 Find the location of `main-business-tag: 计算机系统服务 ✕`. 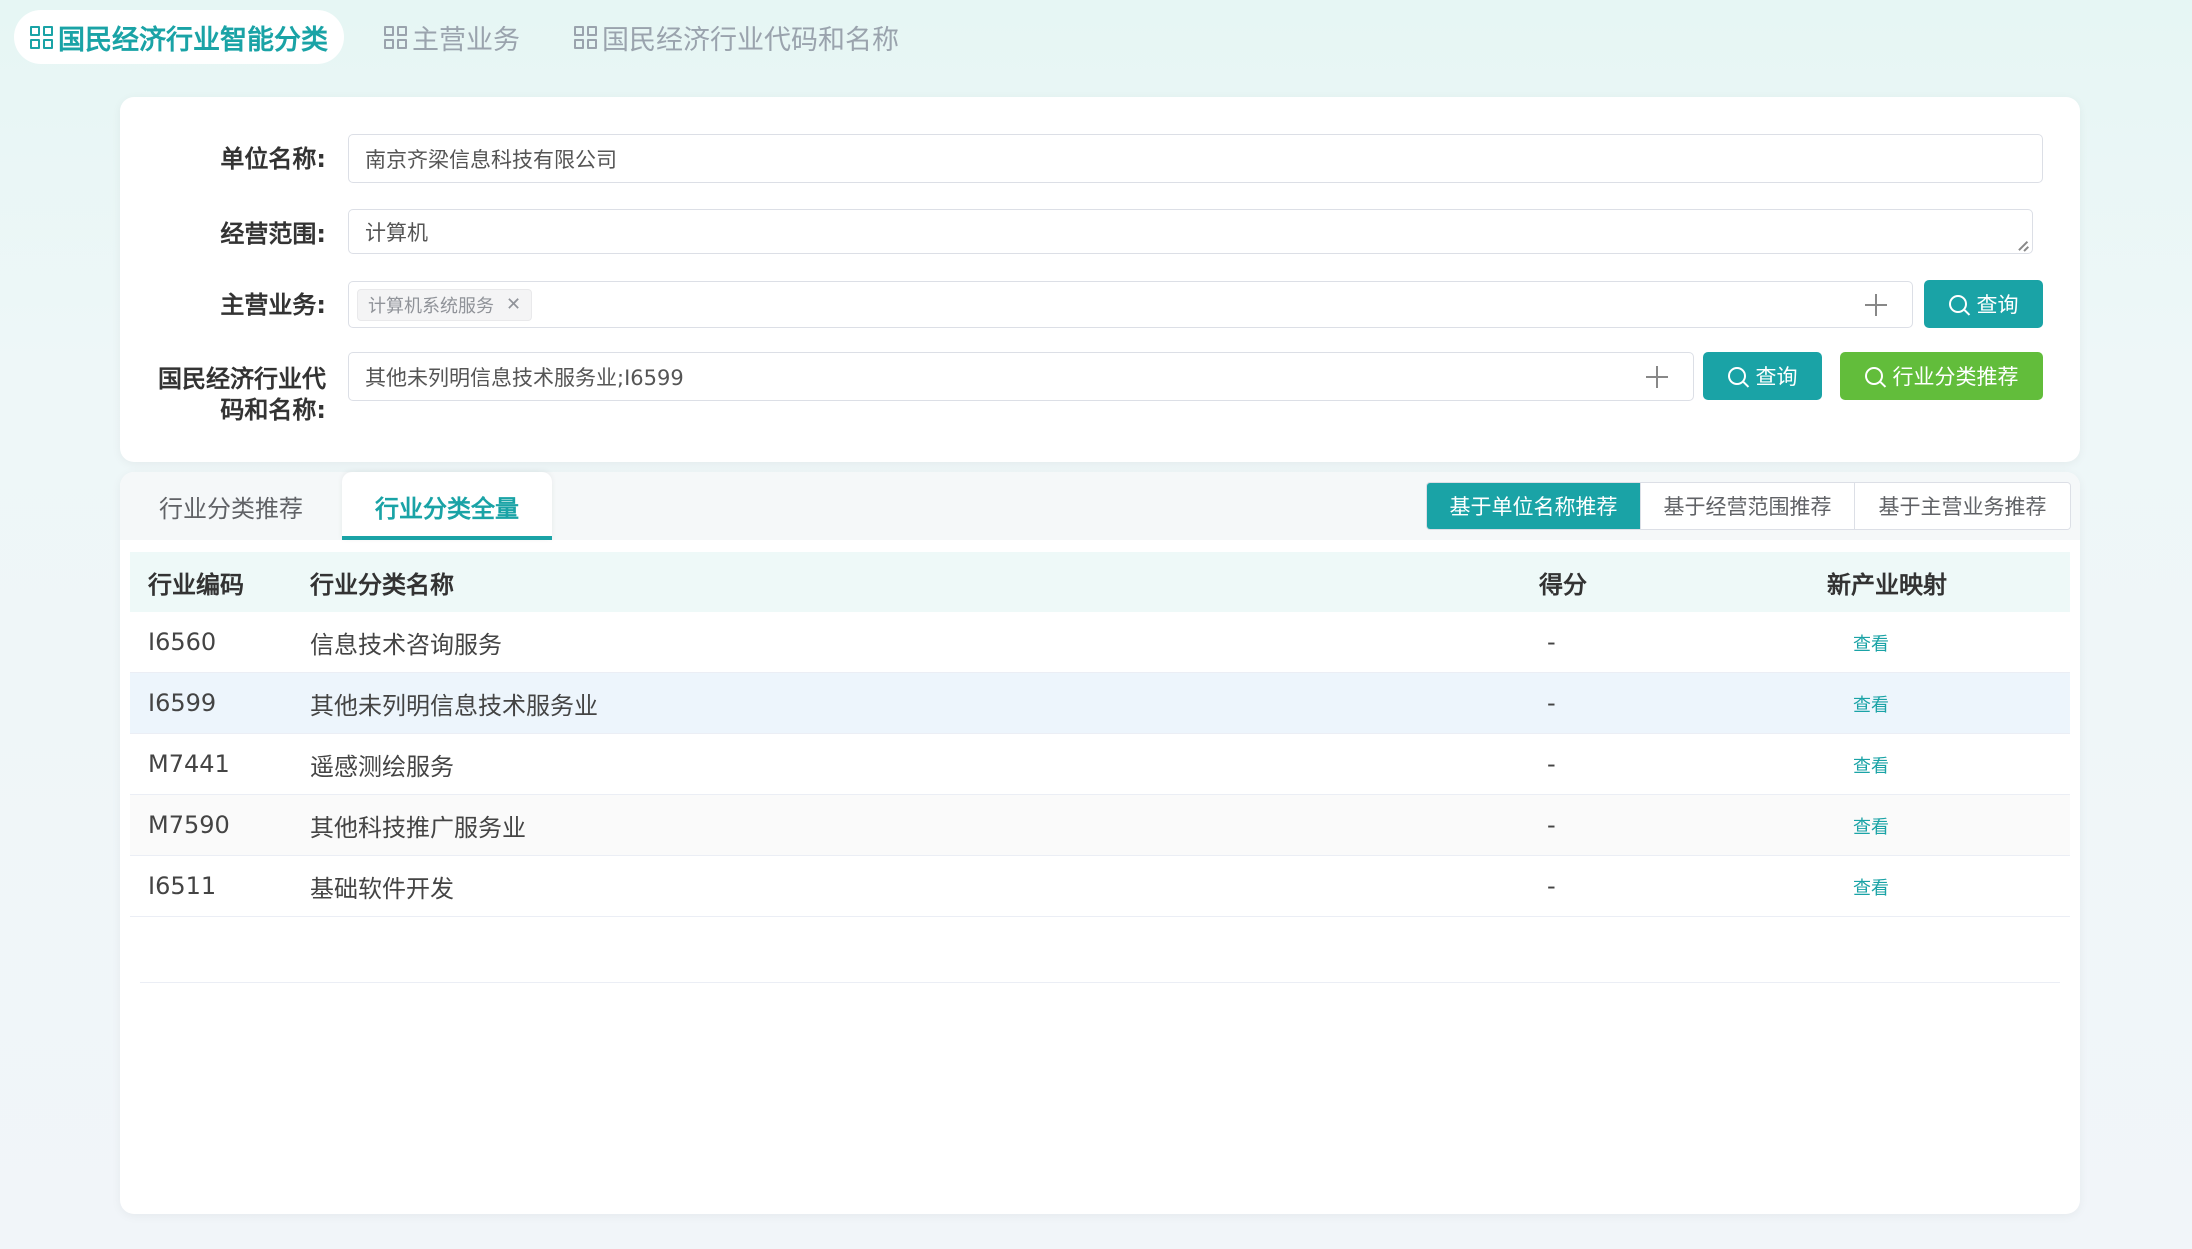

main-business-tag: 计算机系统服务 ✕ is located at coordinates (445, 304).